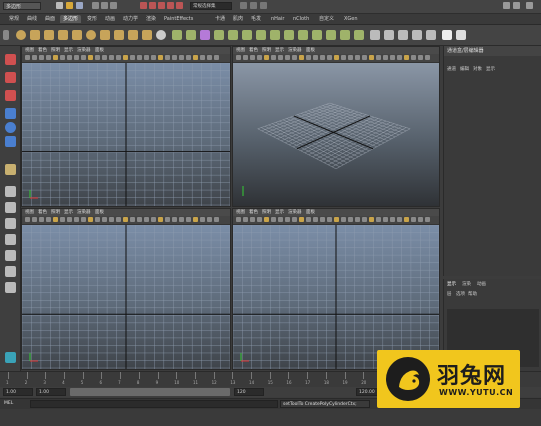  What do you see at coordinates (261, 35) in the screenshot?
I see `fill-hole-icon` at bounding box center [261, 35].